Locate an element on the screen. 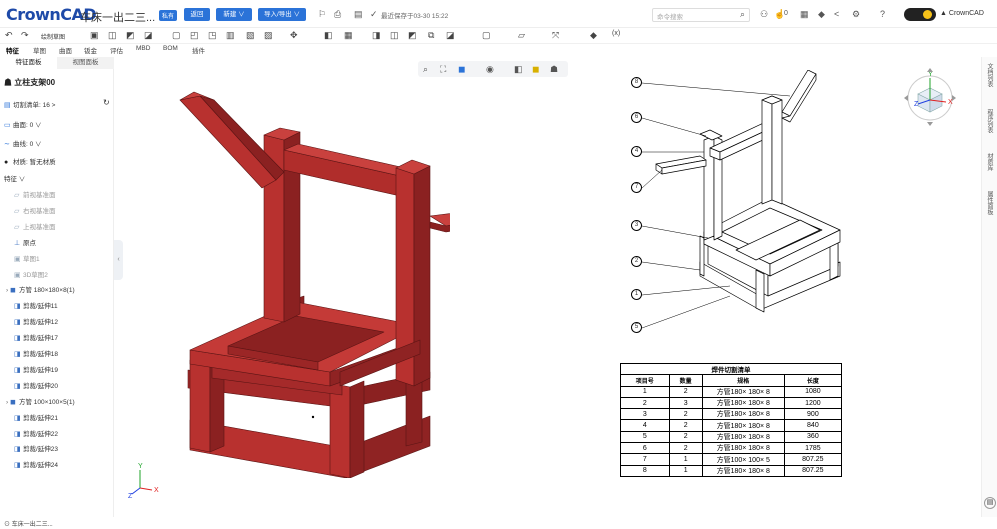 This screenshot has height=529, width=997. tab-sheetmetal: 钣金 is located at coordinates (90, 50).